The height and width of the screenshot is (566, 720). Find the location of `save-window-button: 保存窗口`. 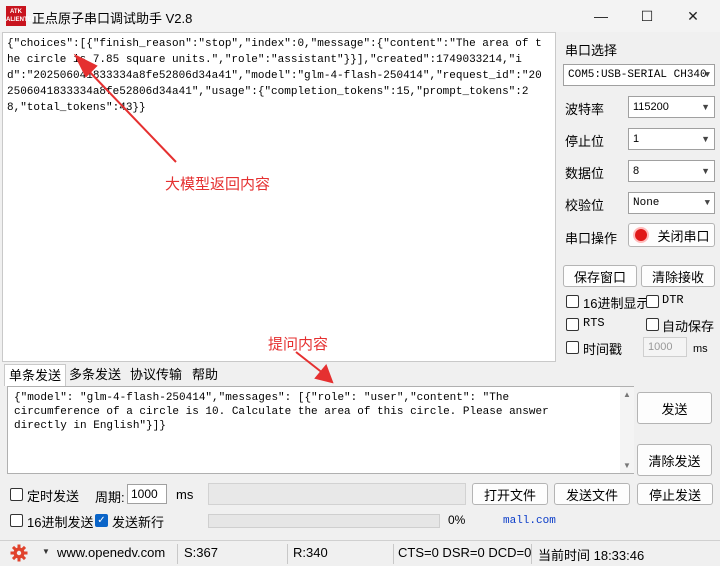

save-window-button: 保存窗口 is located at coordinates (600, 276).